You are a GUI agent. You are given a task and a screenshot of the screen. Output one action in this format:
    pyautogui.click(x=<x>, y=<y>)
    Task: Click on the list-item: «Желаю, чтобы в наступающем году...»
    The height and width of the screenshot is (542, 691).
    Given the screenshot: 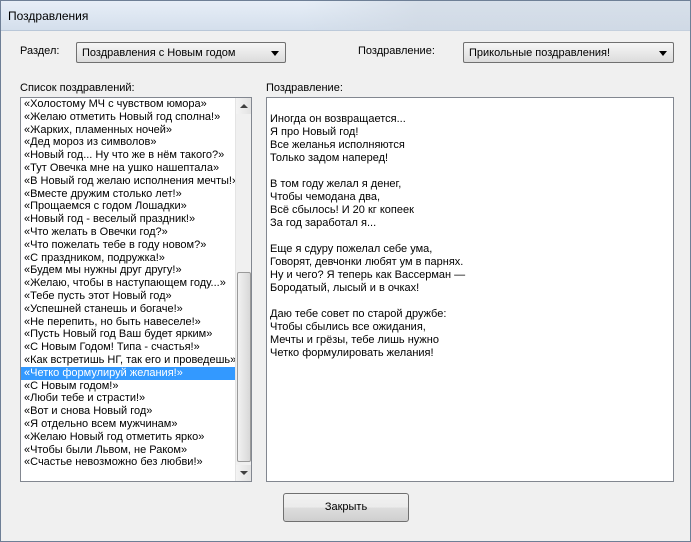 What is the action you would take?
    pyautogui.click(x=128, y=283)
    